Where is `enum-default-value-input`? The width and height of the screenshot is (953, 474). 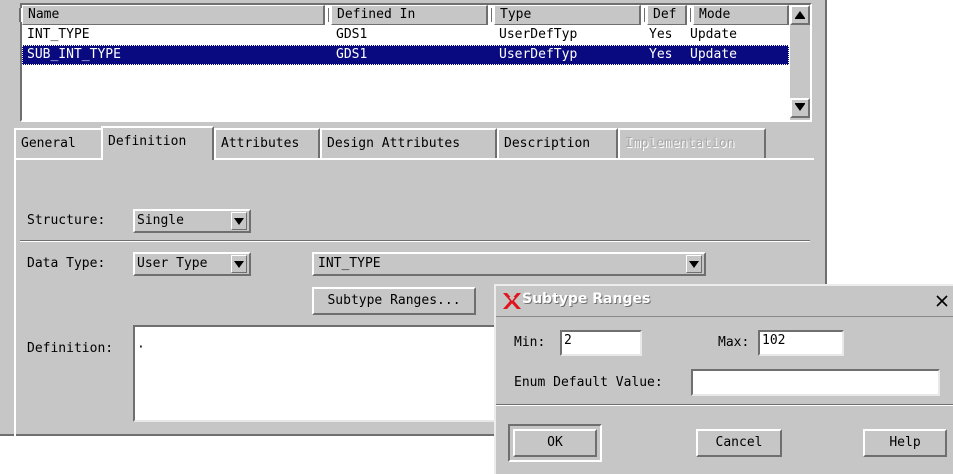
enum-default-value-input is located at coordinates (815, 382).